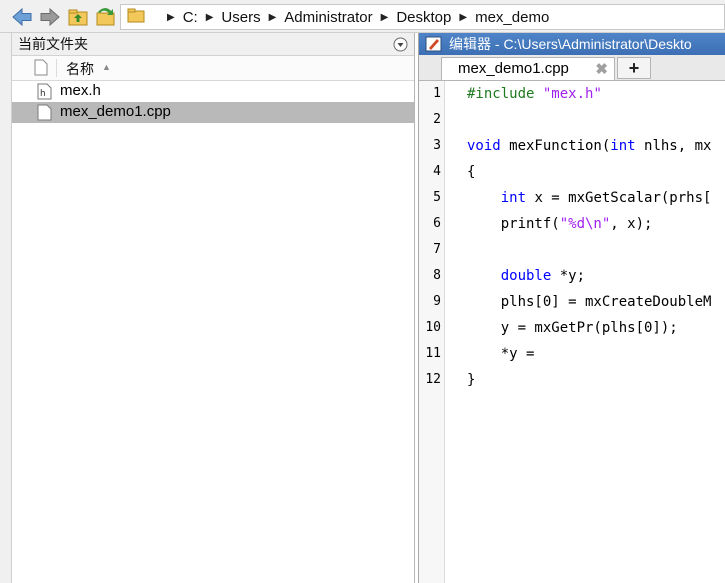 The width and height of the screenshot is (725, 583). Describe the element at coordinates (434, 45) in the screenshot. I see `editor-pen-icon` at that location.